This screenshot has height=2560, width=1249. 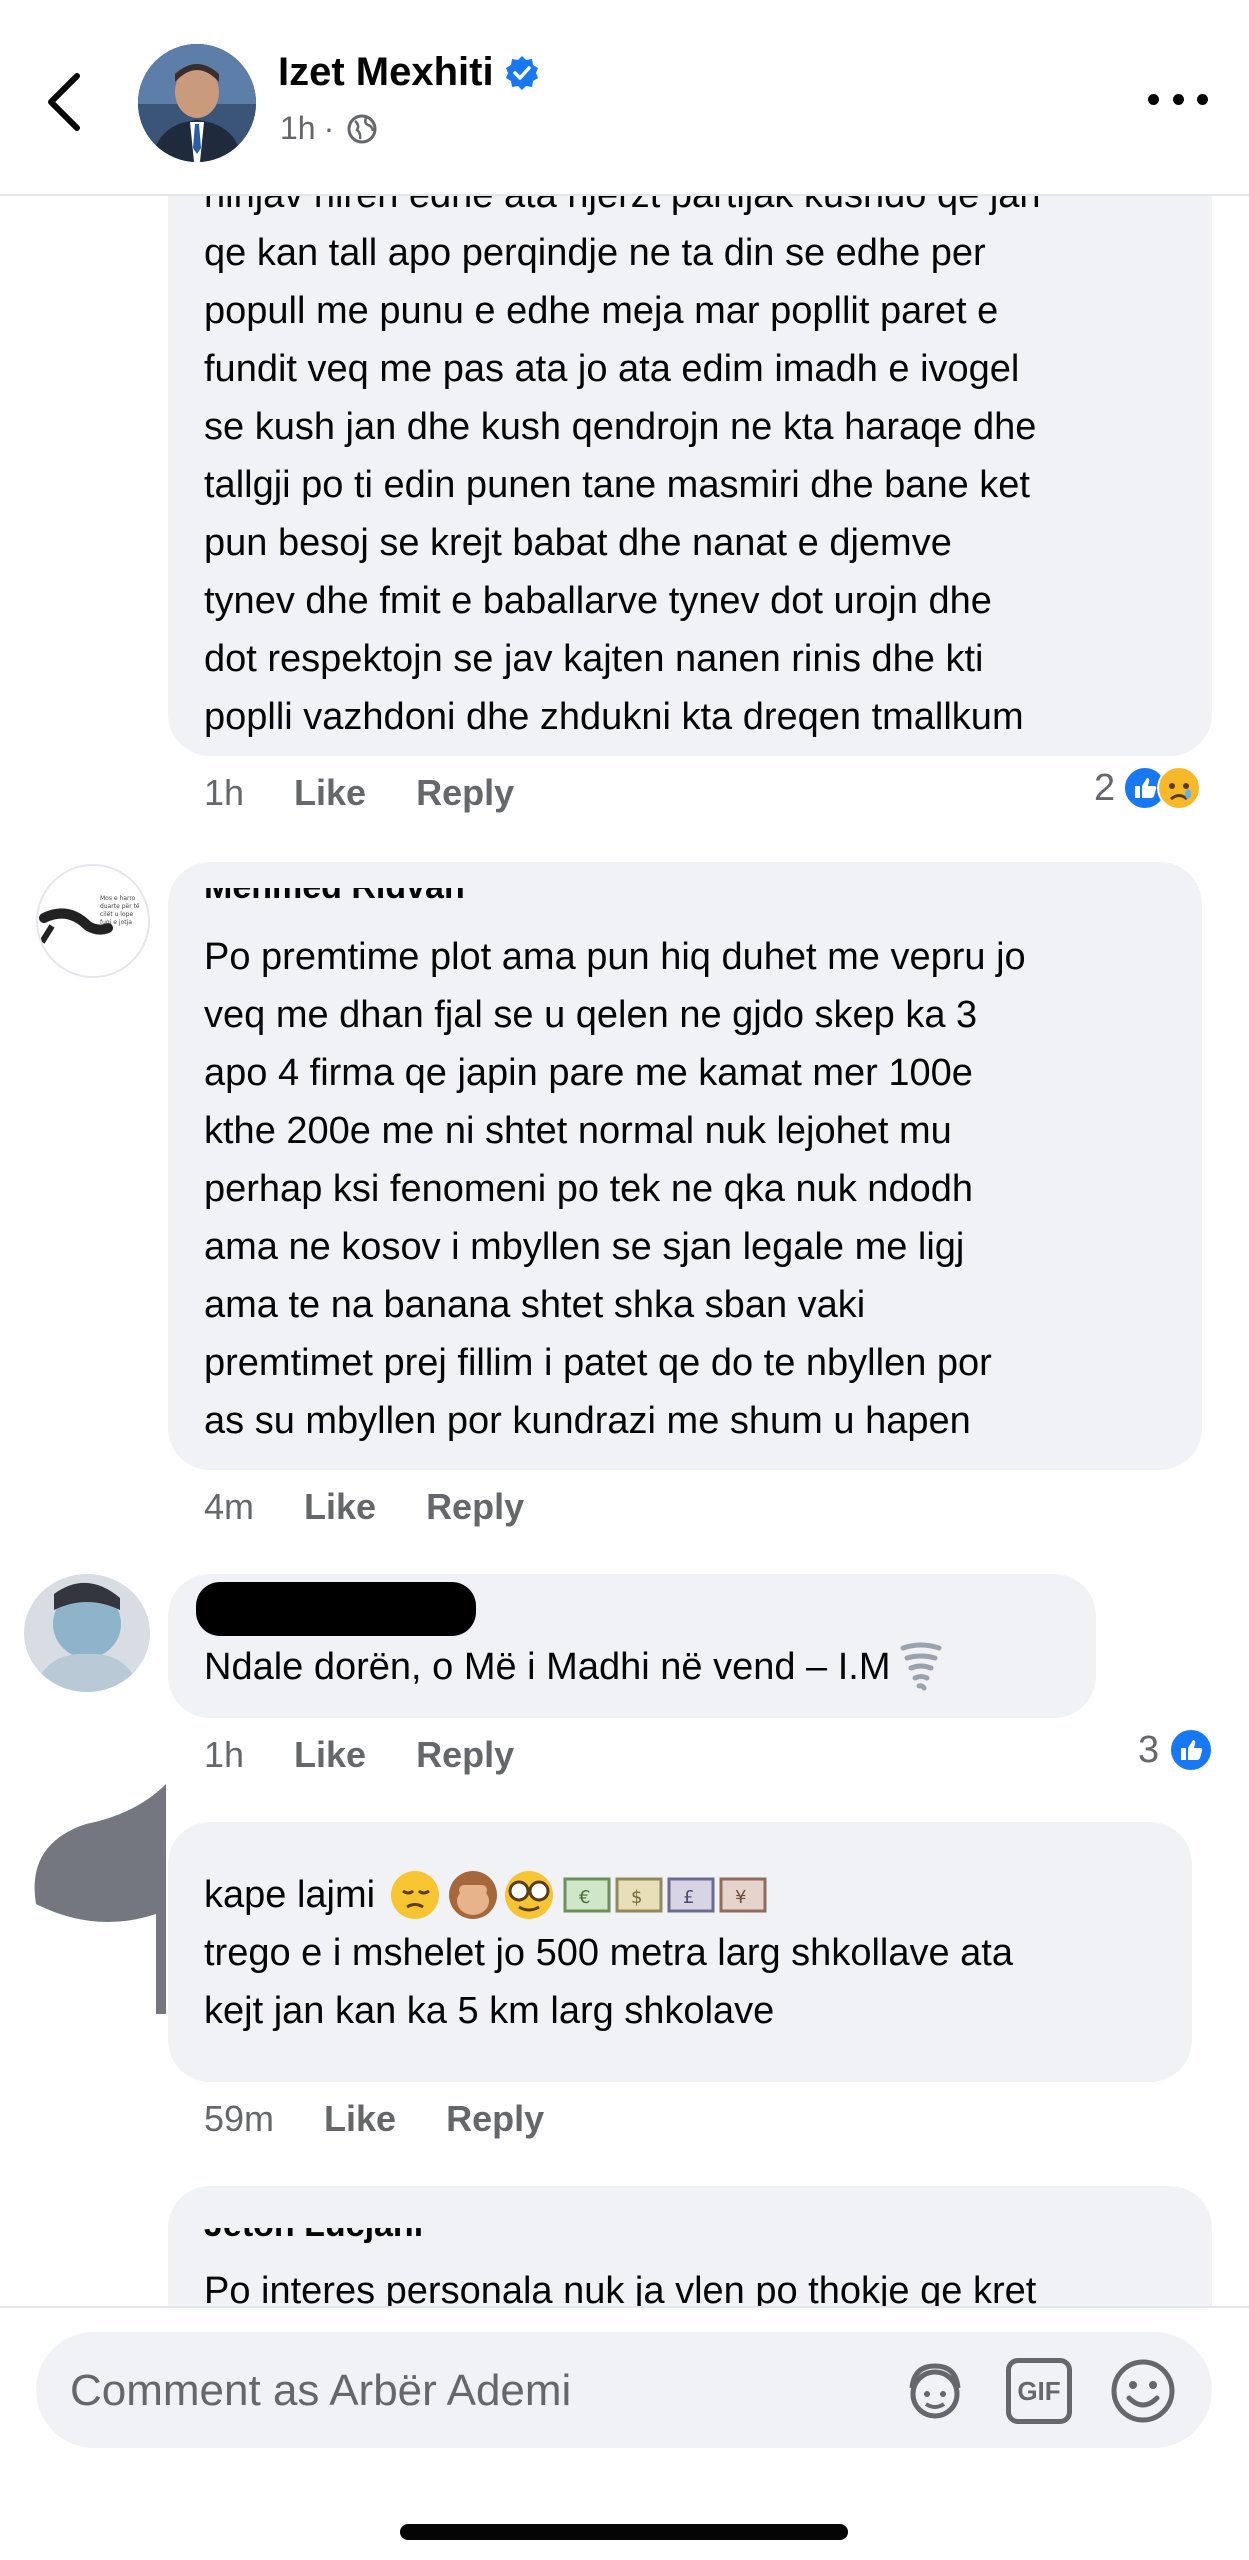 What do you see at coordinates (547, 1667) in the screenshot?
I see `comment-text-content: Ndale dorën, o Më i Madhi në vend – I.M` at bounding box center [547, 1667].